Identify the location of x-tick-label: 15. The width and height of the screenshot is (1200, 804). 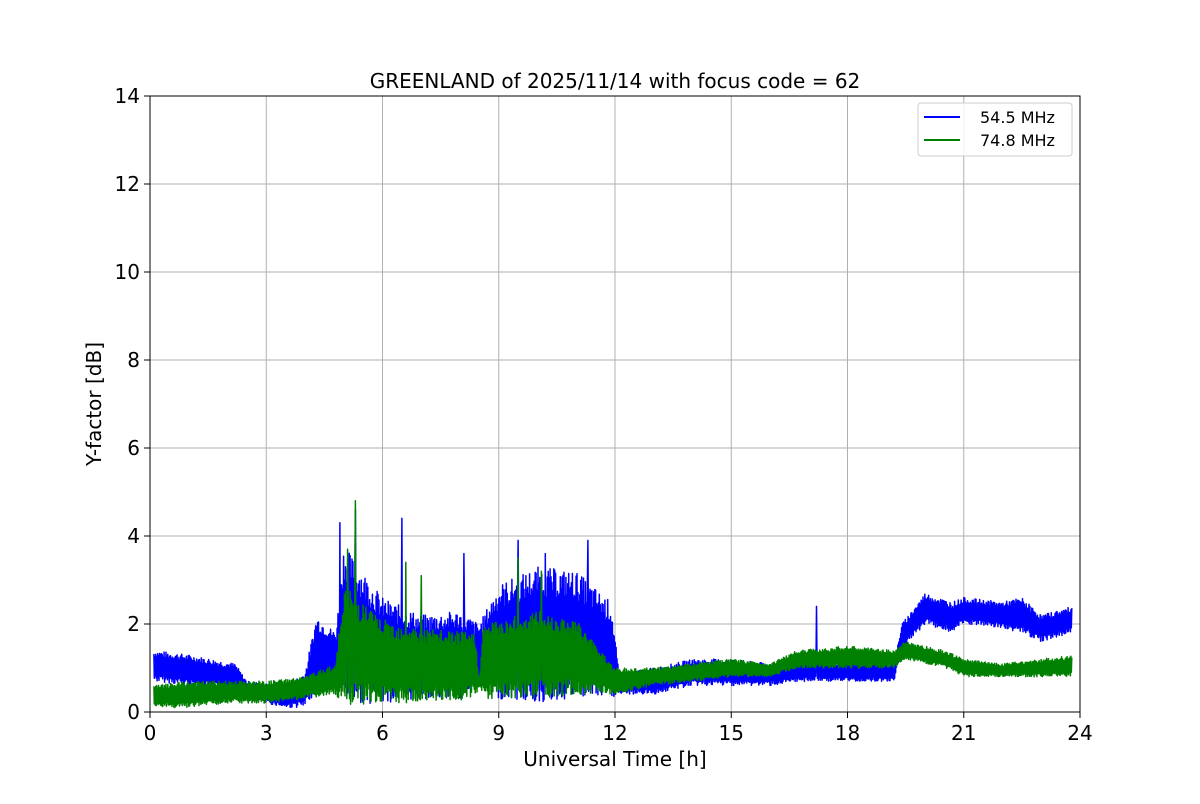
(731, 733).